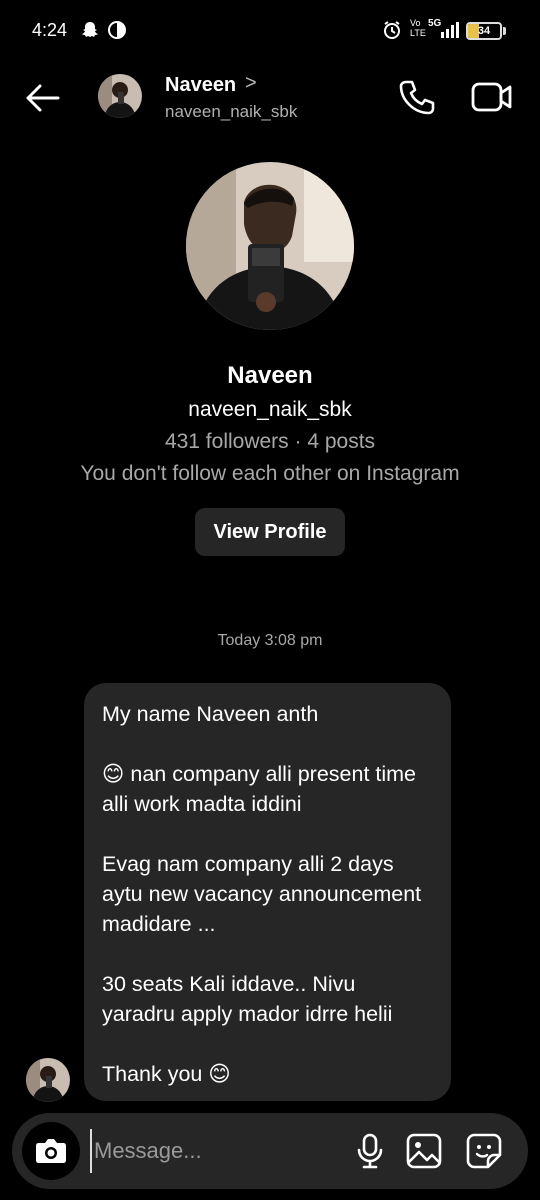 The image size is (540, 1200). What do you see at coordinates (270, 246) in the screenshot?
I see `profile-photo` at bounding box center [270, 246].